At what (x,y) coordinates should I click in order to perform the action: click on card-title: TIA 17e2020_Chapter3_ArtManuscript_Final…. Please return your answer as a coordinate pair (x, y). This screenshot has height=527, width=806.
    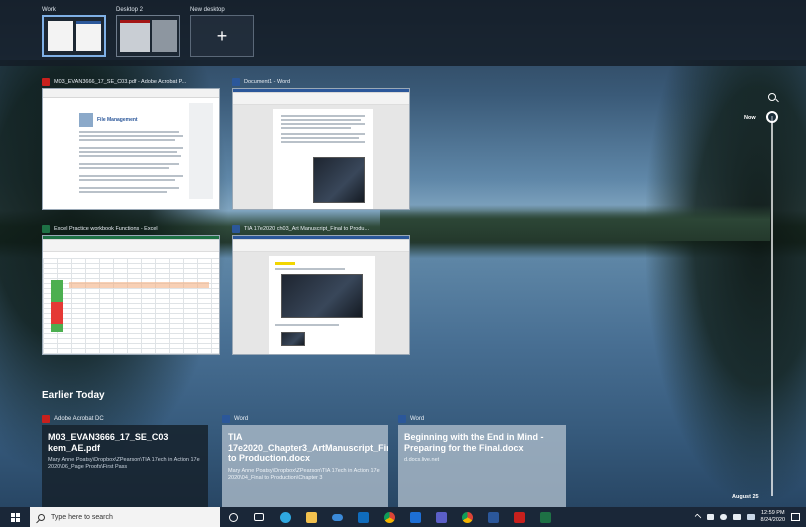
    Looking at the image, I should click on (308, 447).